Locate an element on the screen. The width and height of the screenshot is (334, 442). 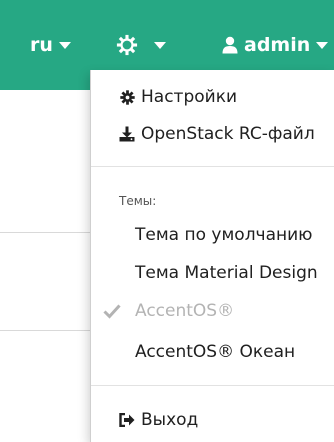
language-dropdown-toggle: ru is located at coordinates (50, 45).